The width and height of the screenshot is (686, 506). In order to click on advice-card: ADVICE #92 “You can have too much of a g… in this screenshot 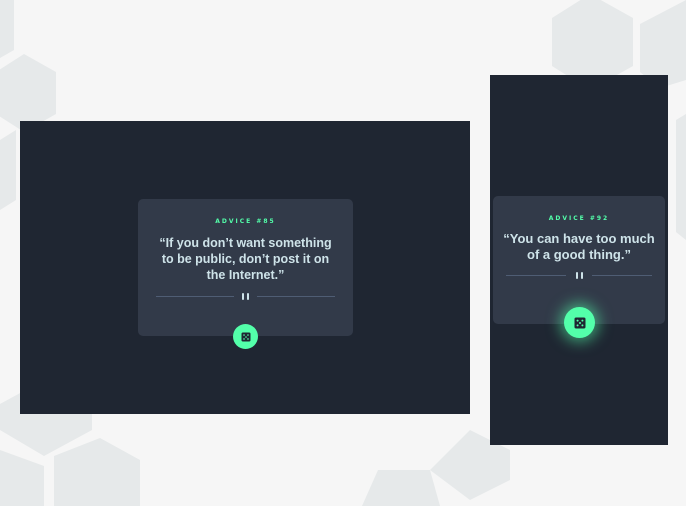, I will do `click(579, 260)`.